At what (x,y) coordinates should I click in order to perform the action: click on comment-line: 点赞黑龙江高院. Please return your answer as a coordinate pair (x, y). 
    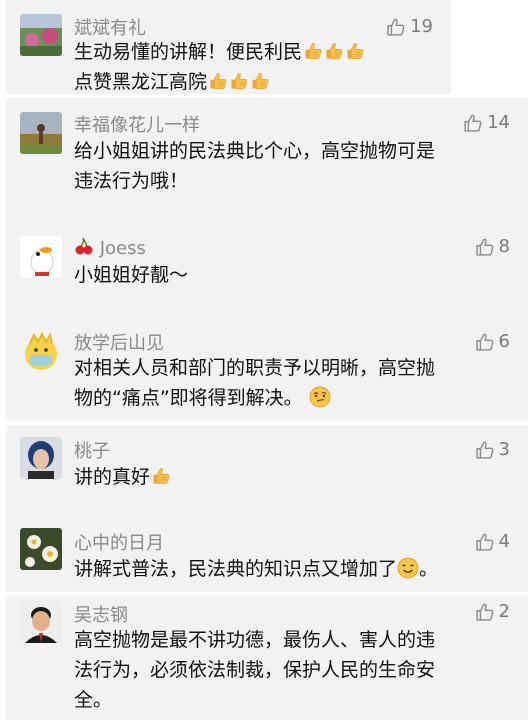
    Looking at the image, I should click on (219, 82).